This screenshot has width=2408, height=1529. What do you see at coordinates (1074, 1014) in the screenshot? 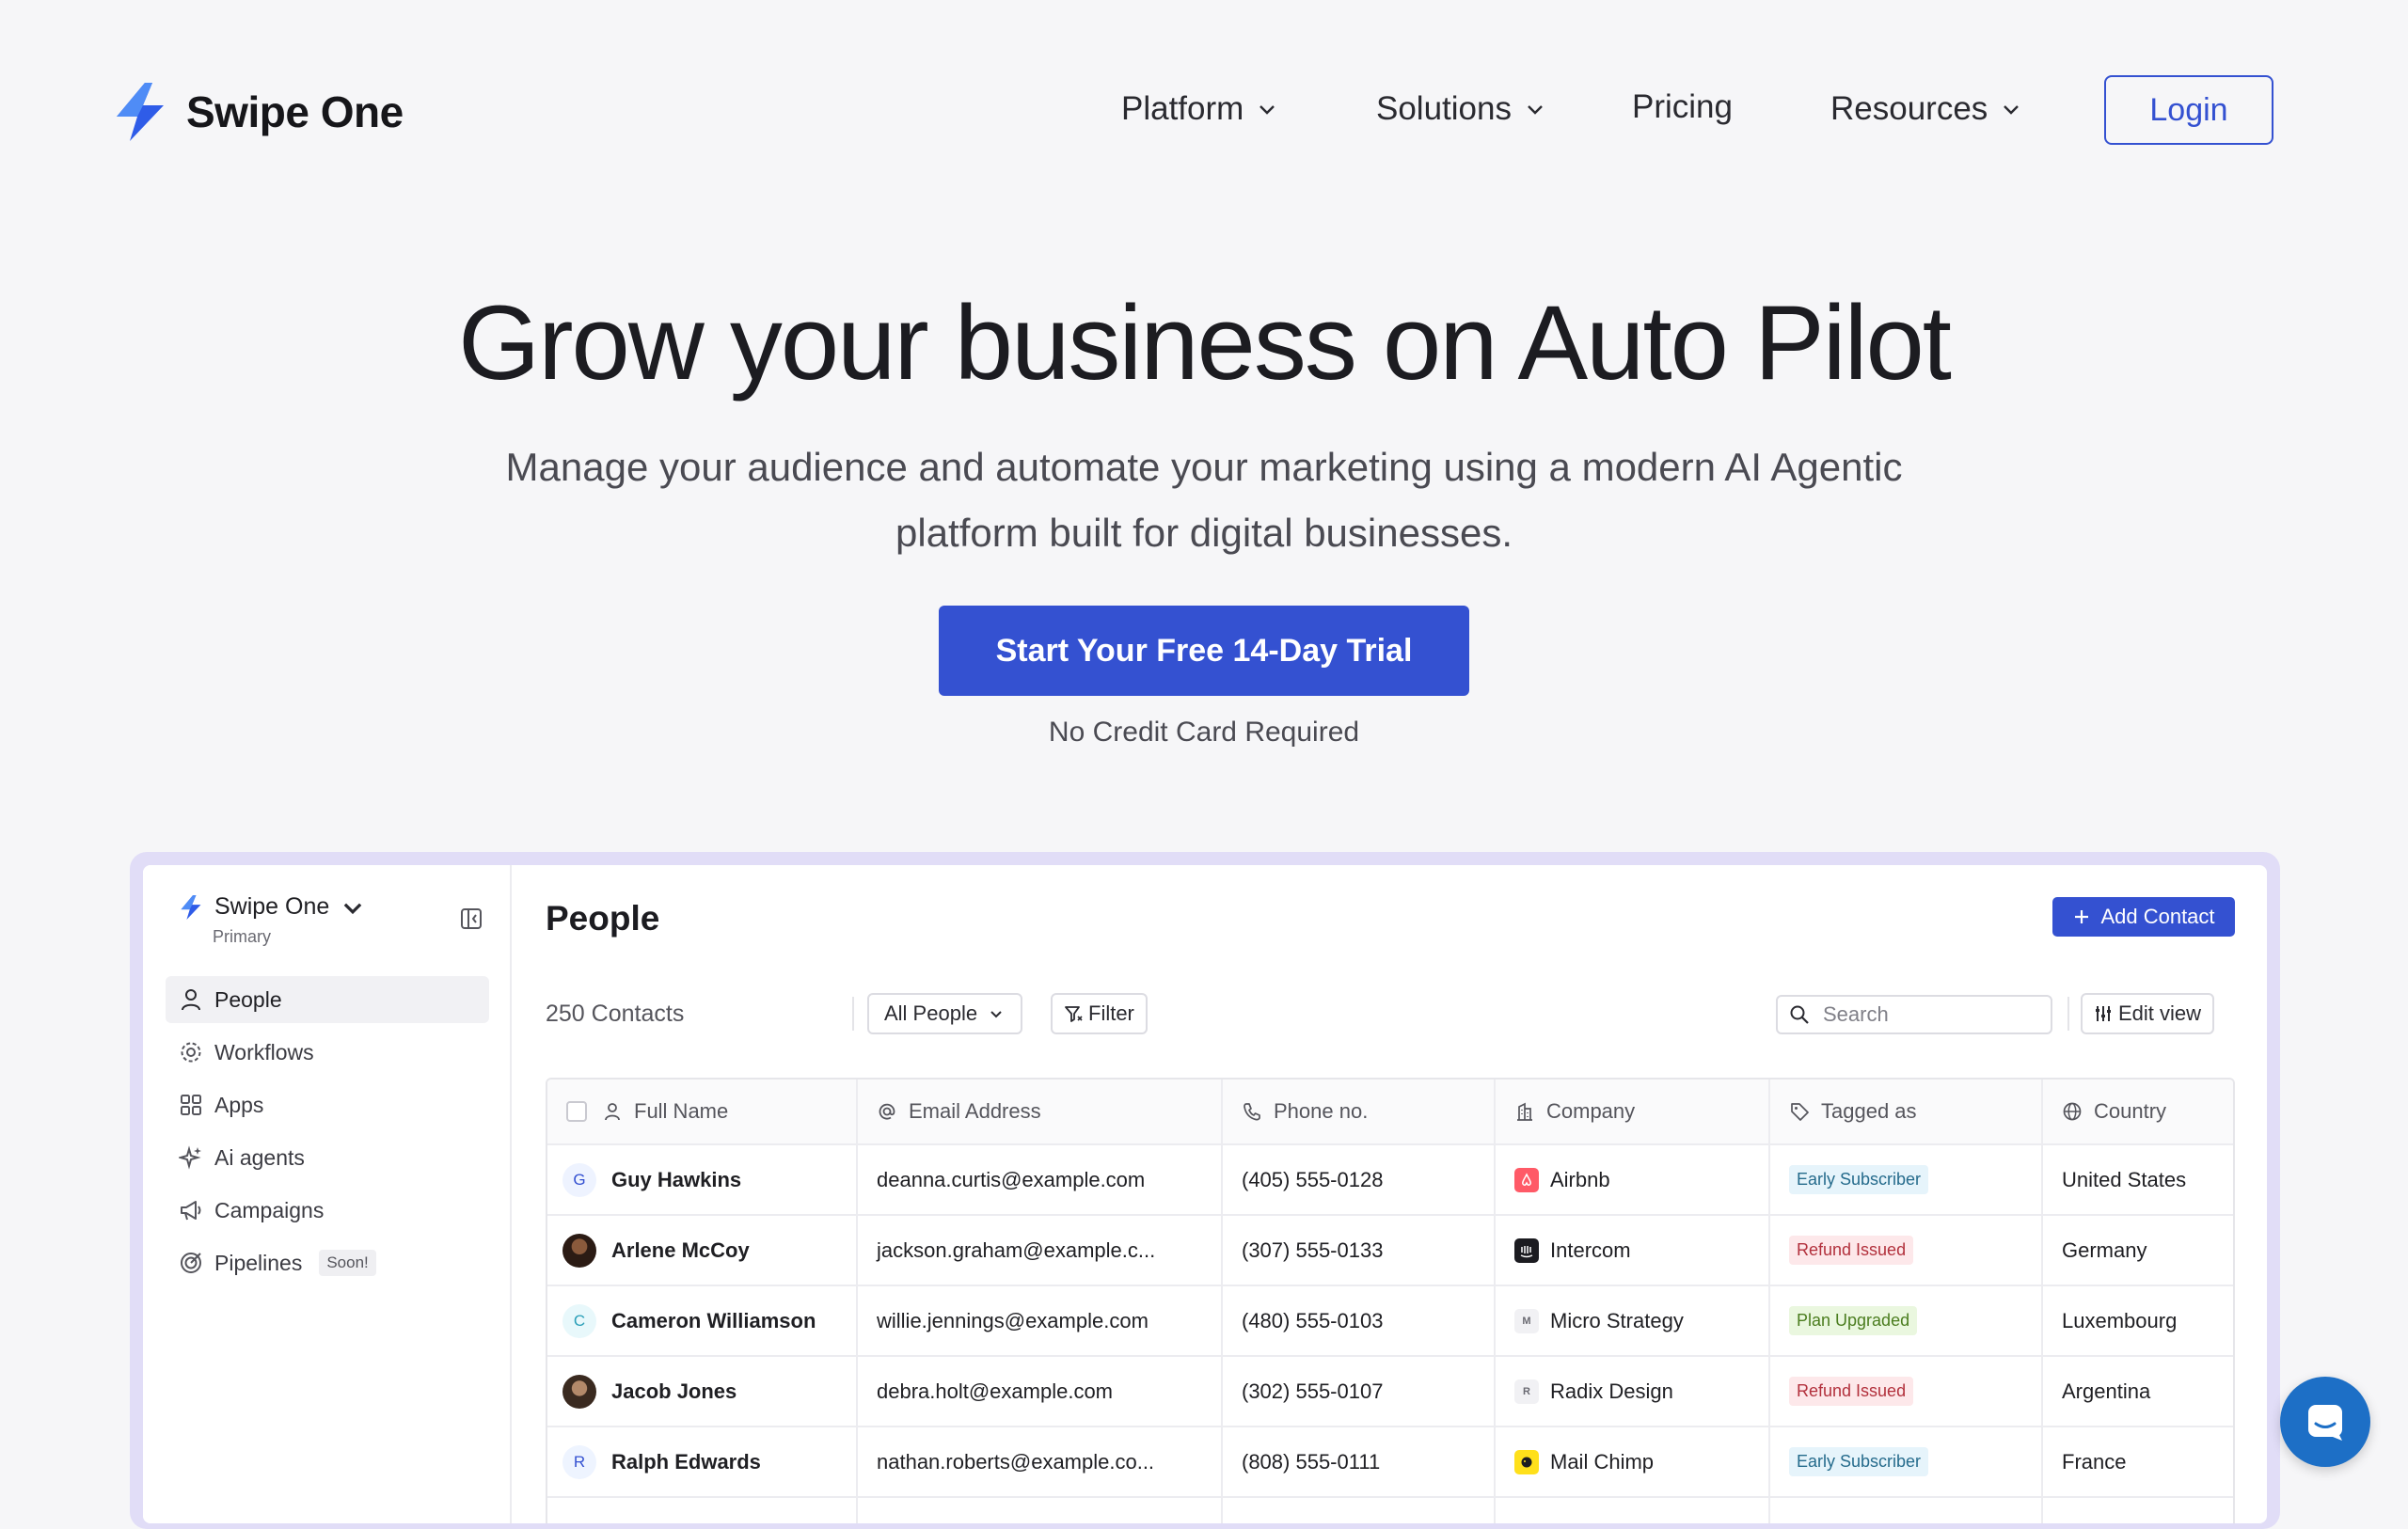
I see `filter-icon` at bounding box center [1074, 1014].